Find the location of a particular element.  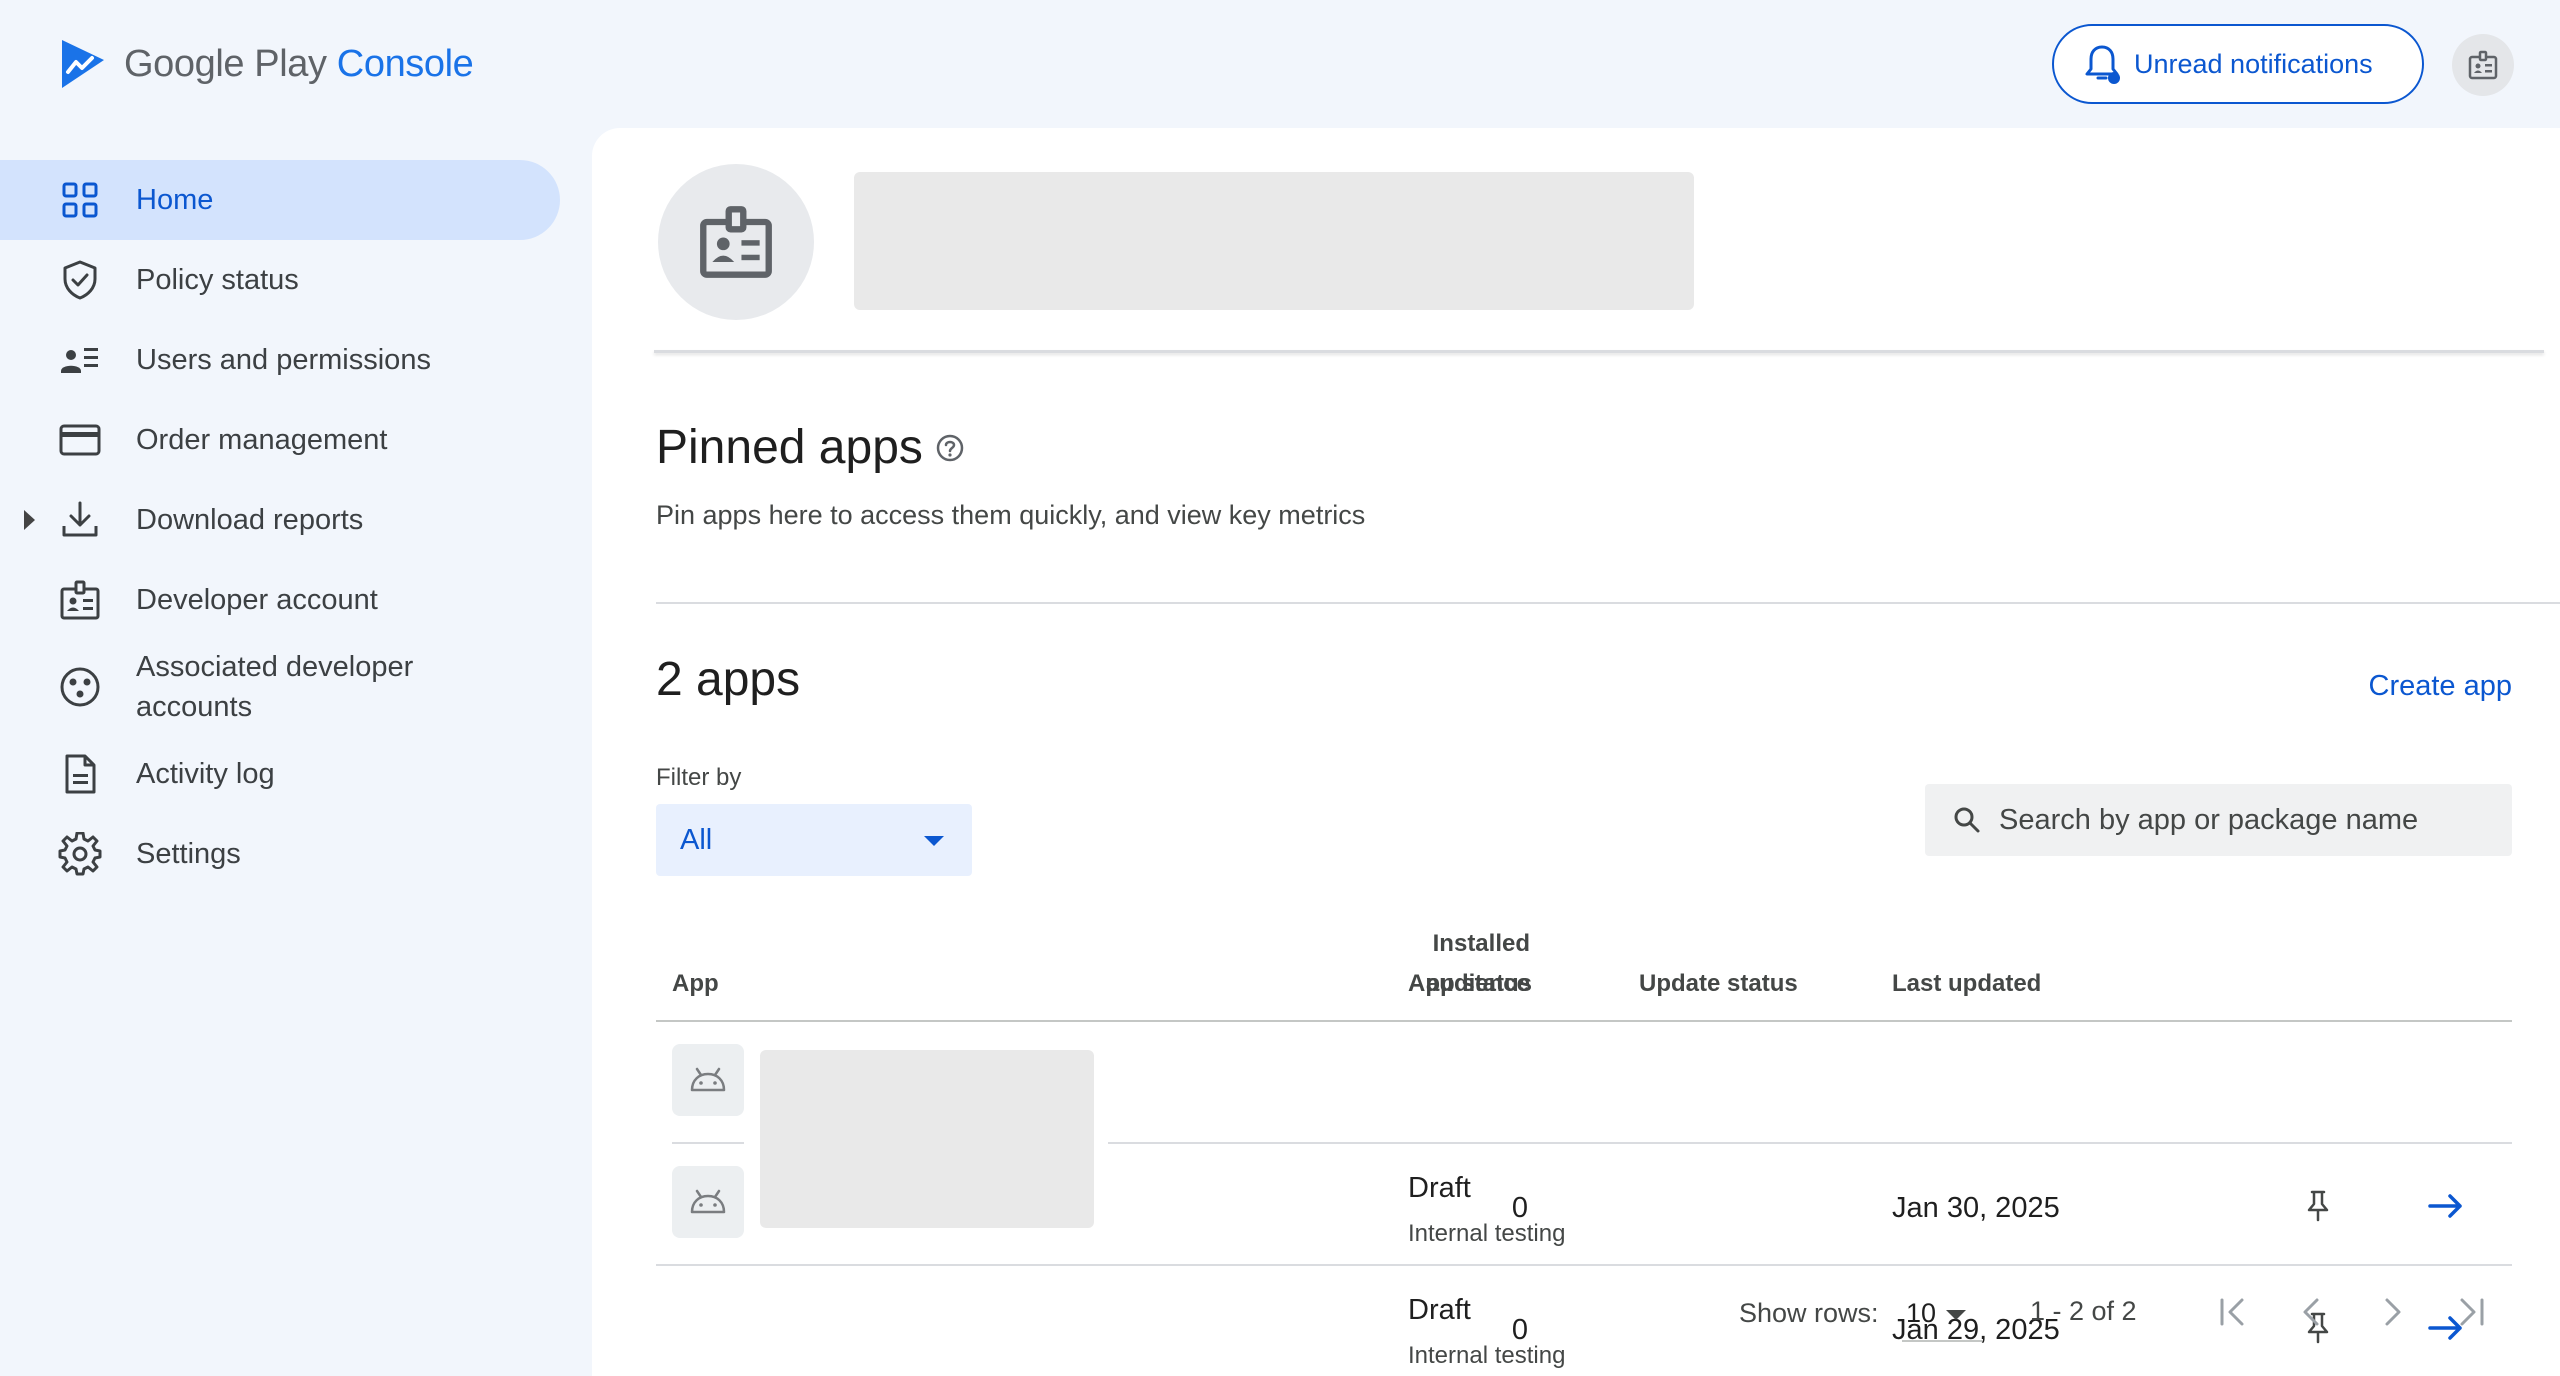

table-header-divider is located at coordinates (1584, 1021).